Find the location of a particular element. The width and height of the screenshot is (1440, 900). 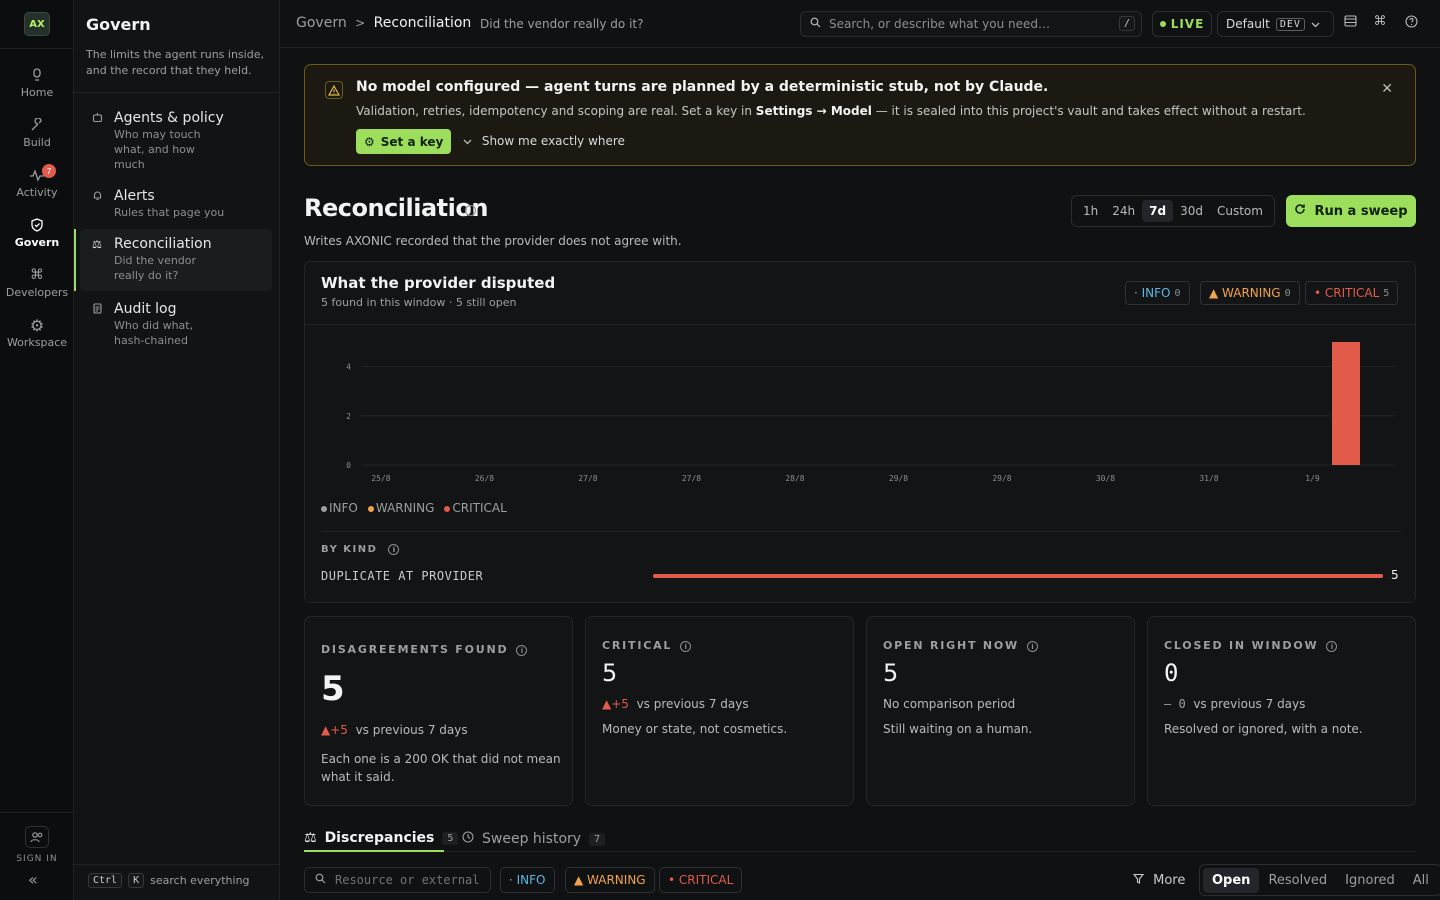

panel-icon is located at coordinates (1350, 23).